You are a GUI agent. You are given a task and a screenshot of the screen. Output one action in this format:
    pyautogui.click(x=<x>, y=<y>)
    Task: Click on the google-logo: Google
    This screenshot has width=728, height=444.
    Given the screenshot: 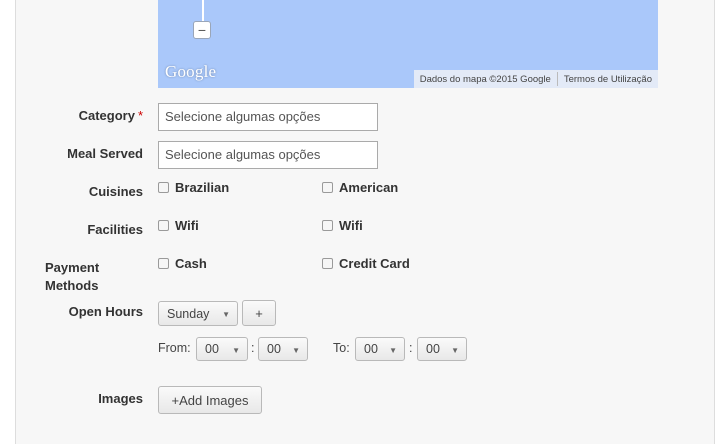 What is the action you would take?
    pyautogui.click(x=191, y=71)
    